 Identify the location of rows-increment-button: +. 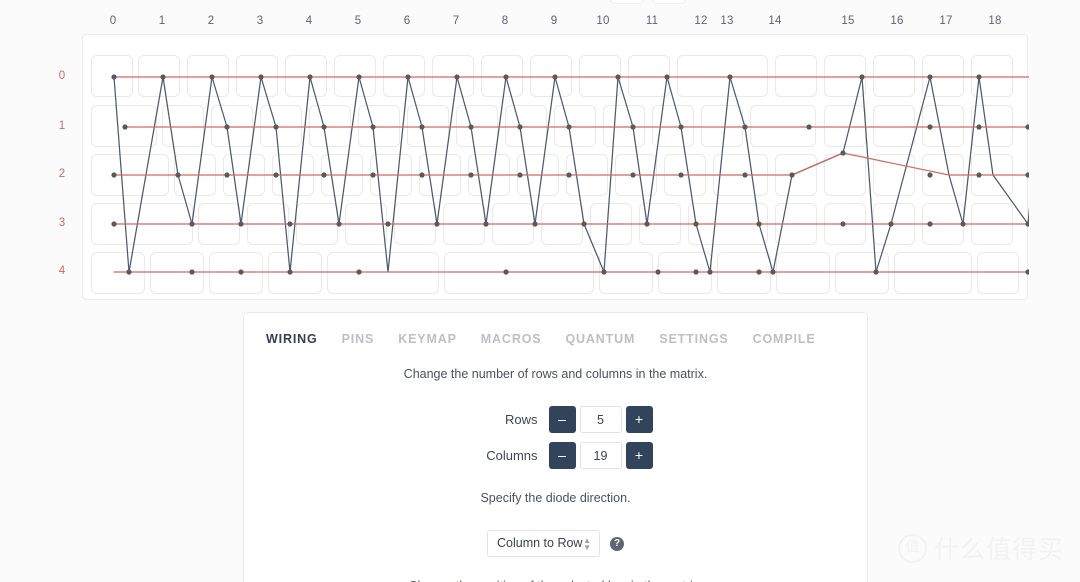
(639, 419).